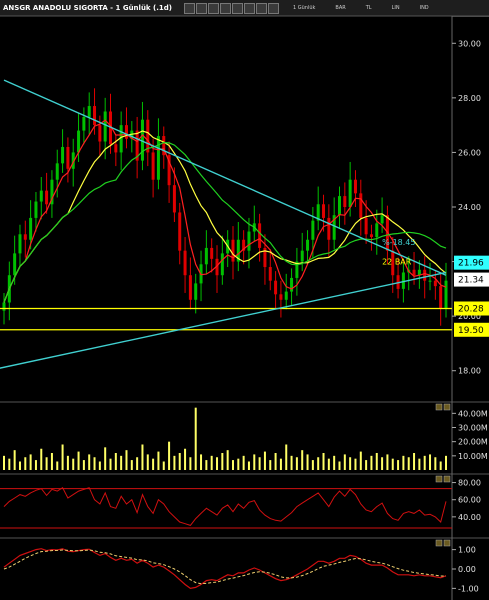 The height and width of the screenshot is (600, 489). Describe the element at coordinates (471, 281) in the screenshot. I see `price-tag-label: 21.34` at that location.